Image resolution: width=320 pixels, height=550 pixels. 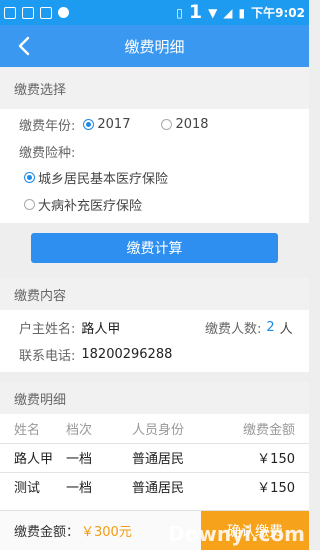 What do you see at coordinates (10, 12) in the screenshot?
I see `image-icon` at bounding box center [10, 12].